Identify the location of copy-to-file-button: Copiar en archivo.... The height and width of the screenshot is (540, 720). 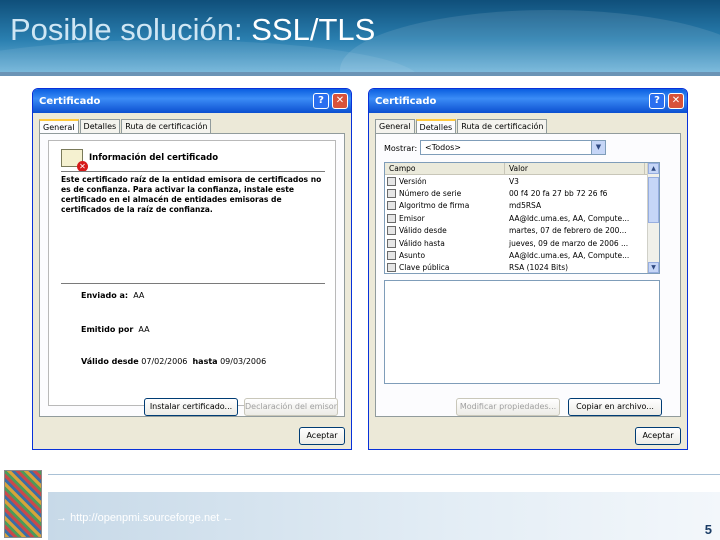
(615, 407).